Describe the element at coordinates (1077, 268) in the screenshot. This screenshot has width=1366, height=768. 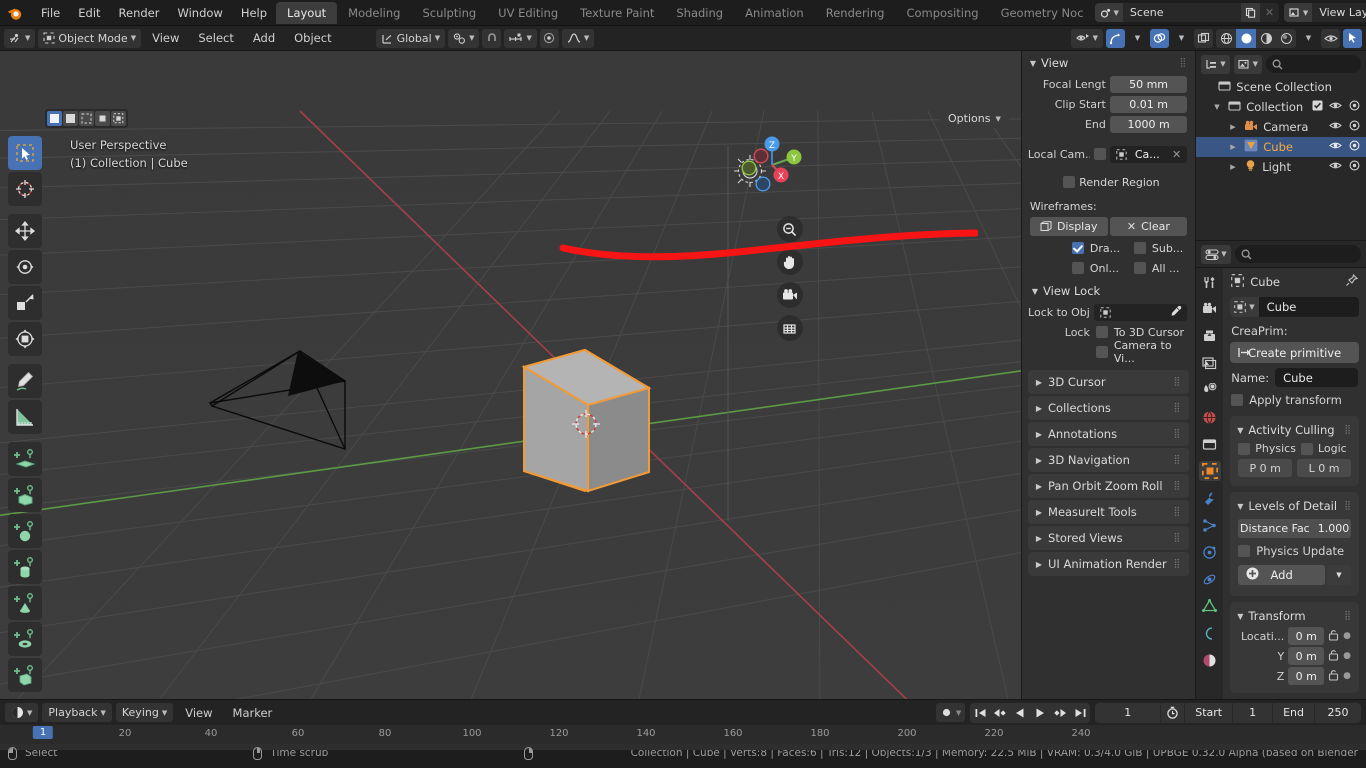
I see `wireframe-only-checkbox` at that location.